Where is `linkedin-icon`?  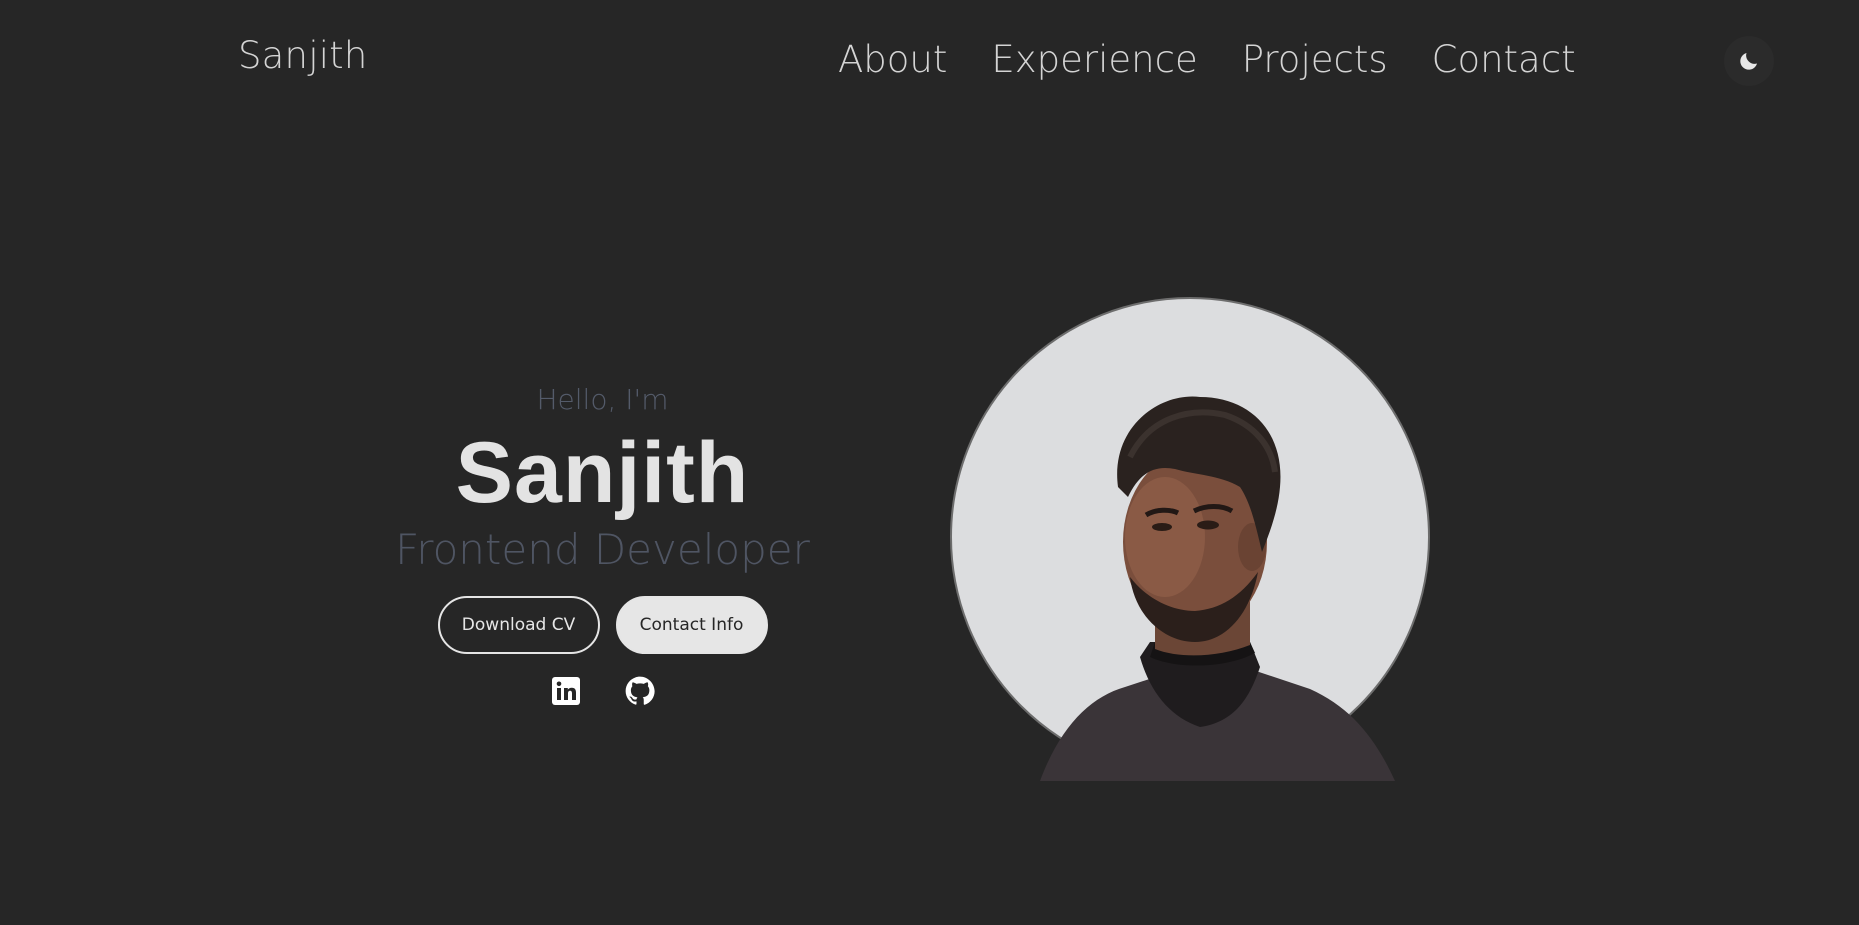
linkedin-icon is located at coordinates (566, 691).